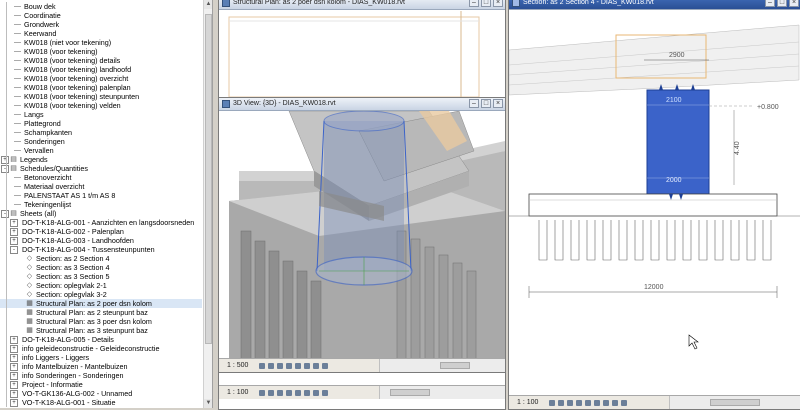  I want to click on browser-item: + DO-T-K18-ALG-002 - Palenplan, so click(101, 231).